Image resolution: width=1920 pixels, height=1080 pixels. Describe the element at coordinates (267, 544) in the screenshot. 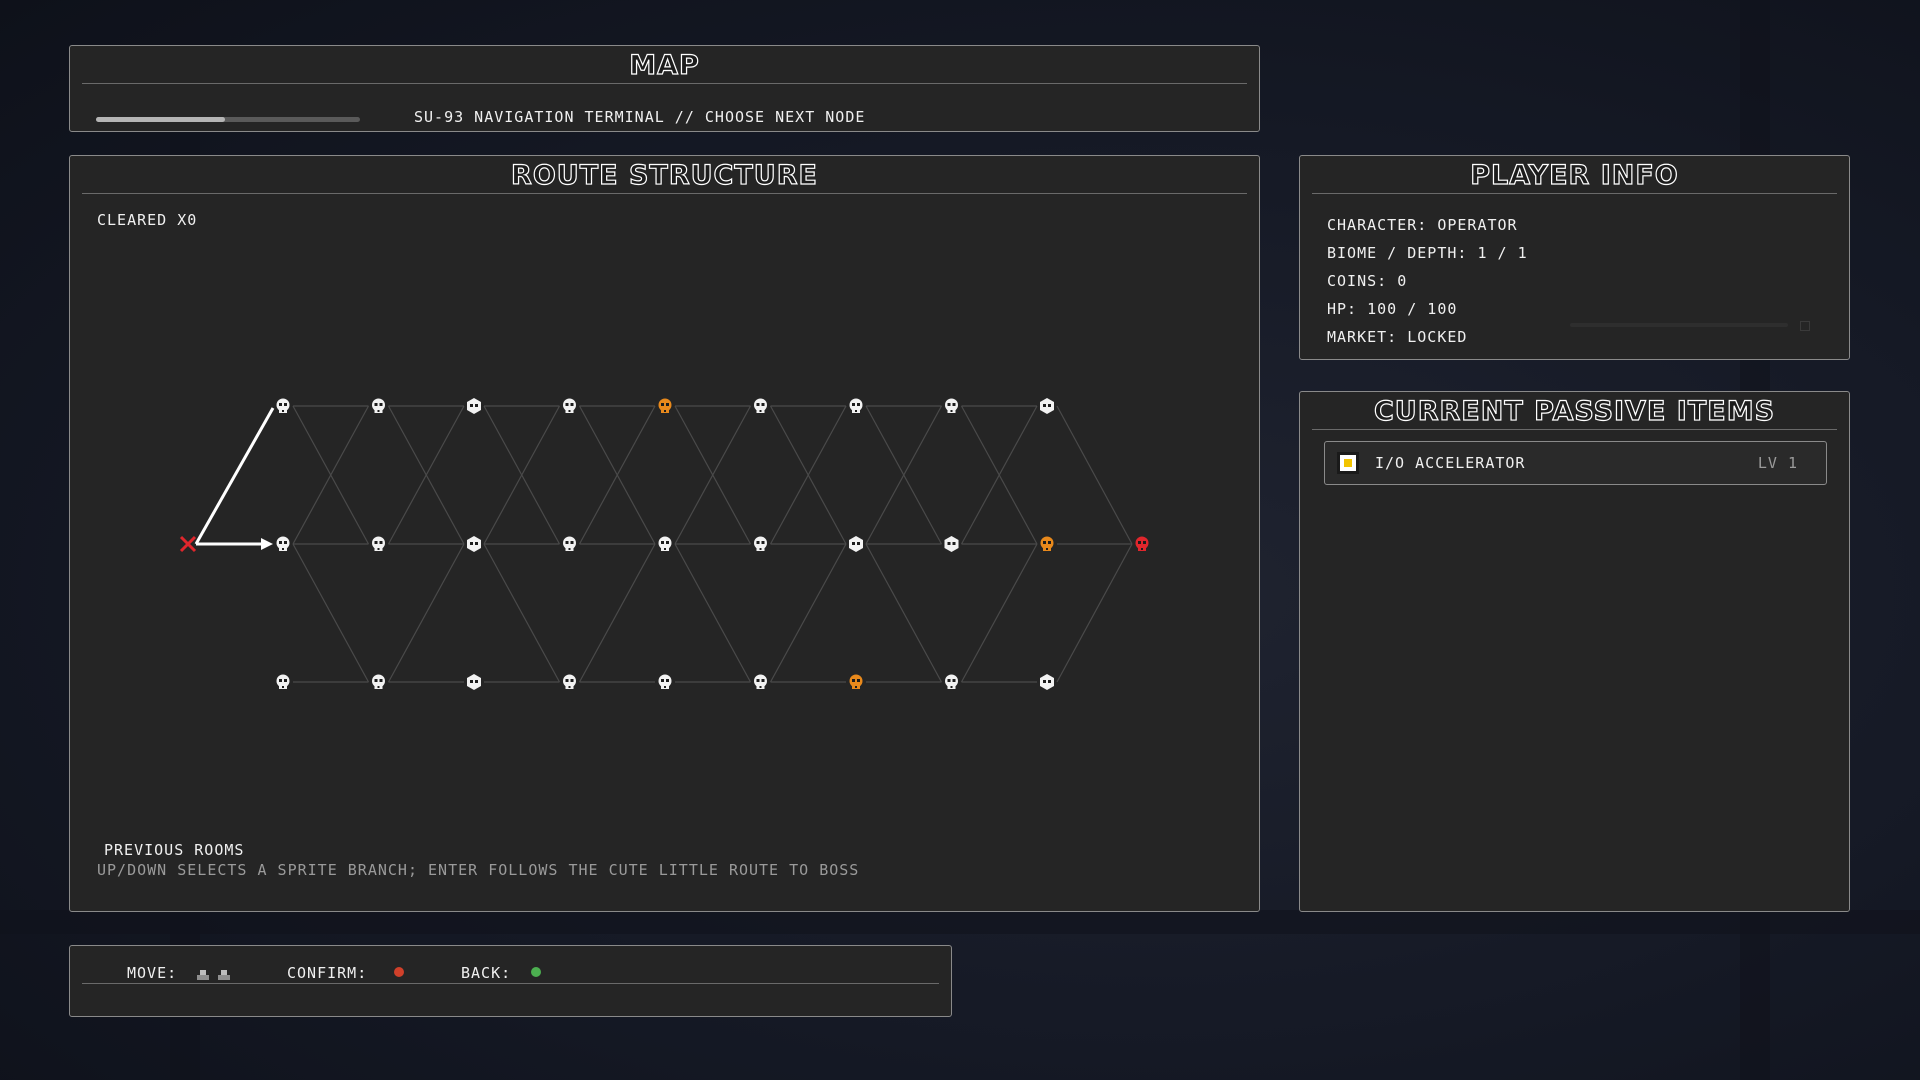

I see `route-arrow-icon` at that location.